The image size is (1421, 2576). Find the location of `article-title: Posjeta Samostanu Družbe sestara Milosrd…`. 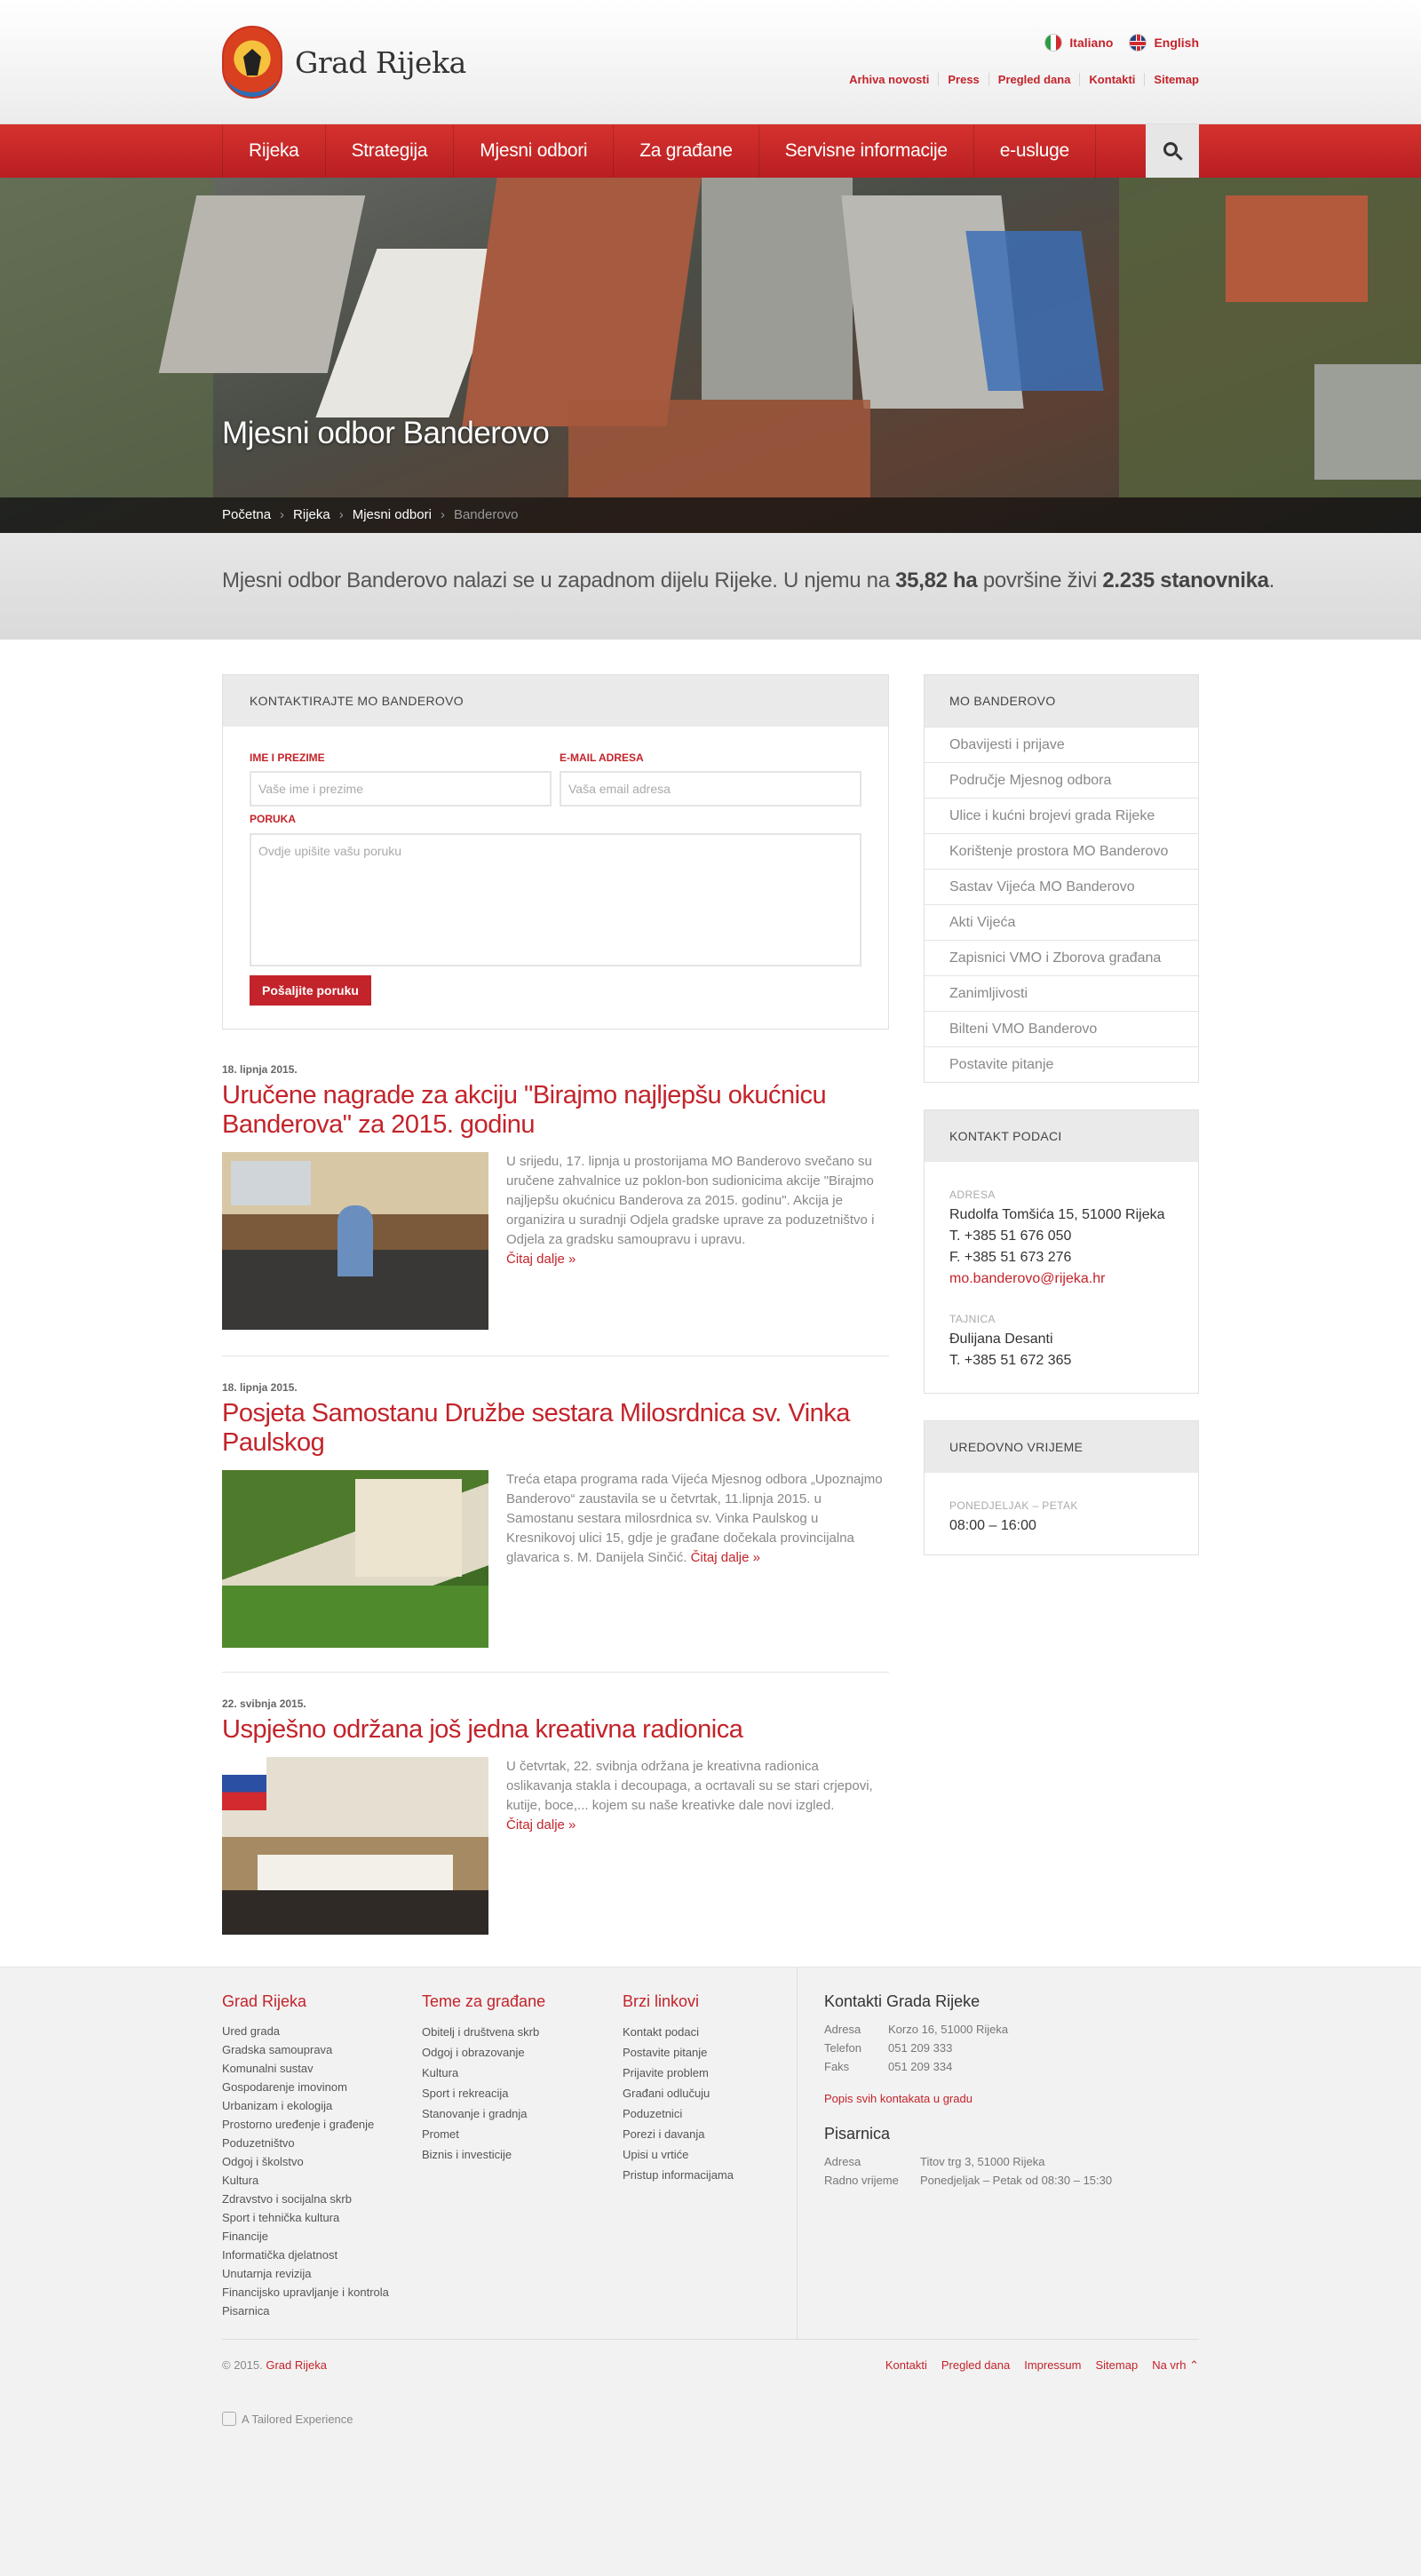

article-title: Posjeta Samostanu Družbe sestara Milosrd… is located at coordinates (555, 1428).